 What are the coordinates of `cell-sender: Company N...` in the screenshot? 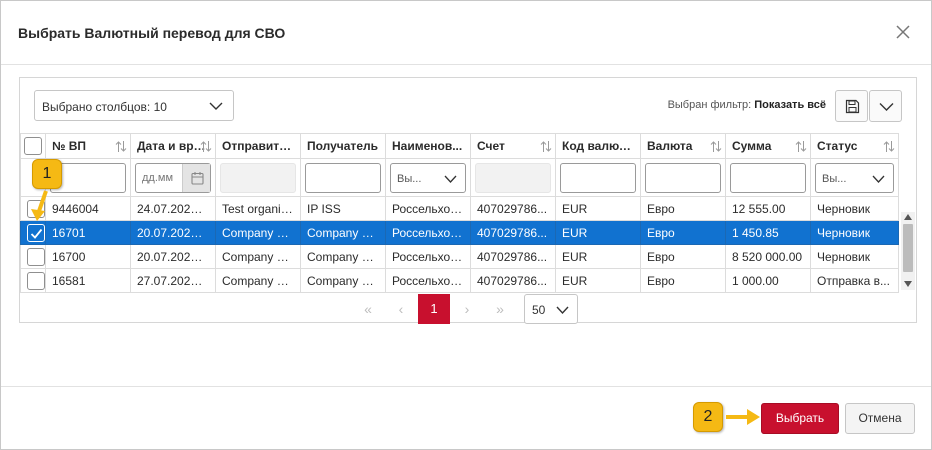 It's located at (258, 232).